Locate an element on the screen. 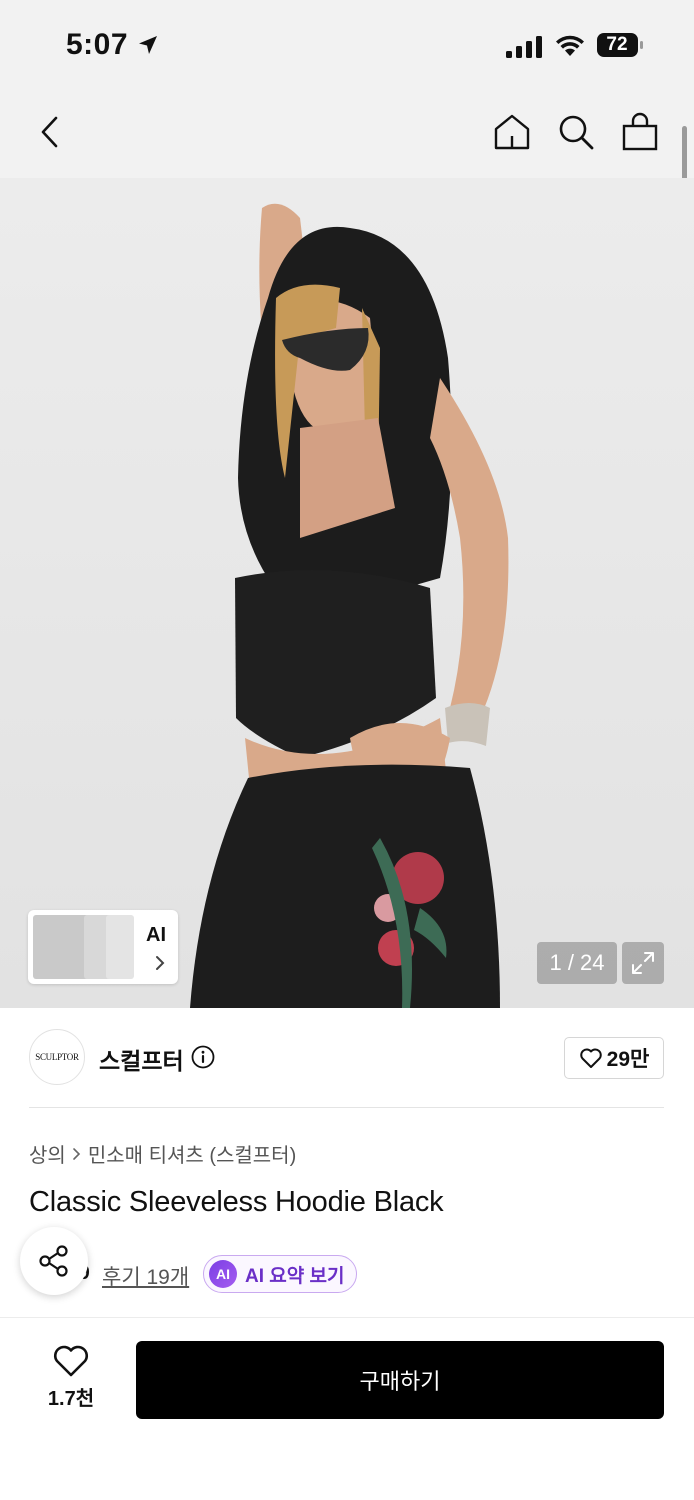  ai-summary-button: AI AI 요약 보기 is located at coordinates (280, 1274).